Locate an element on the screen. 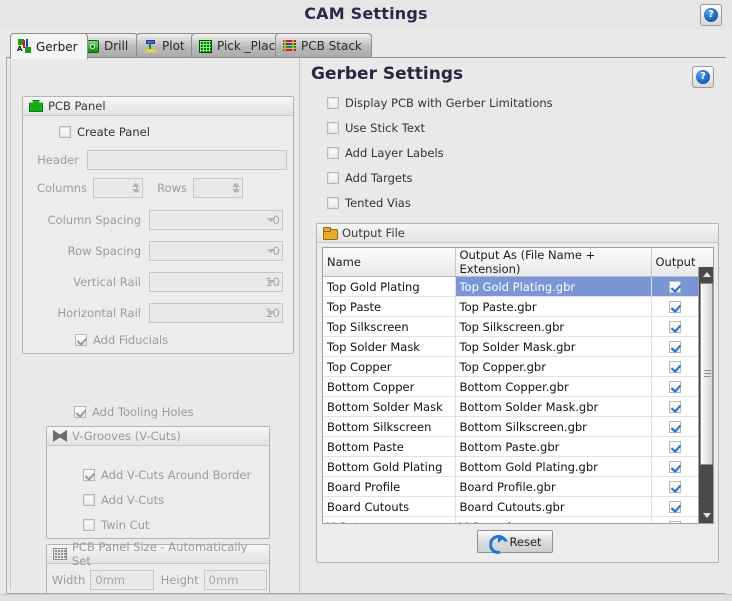  option-use-stick-text-row: Use Stick Text is located at coordinates (376, 128).